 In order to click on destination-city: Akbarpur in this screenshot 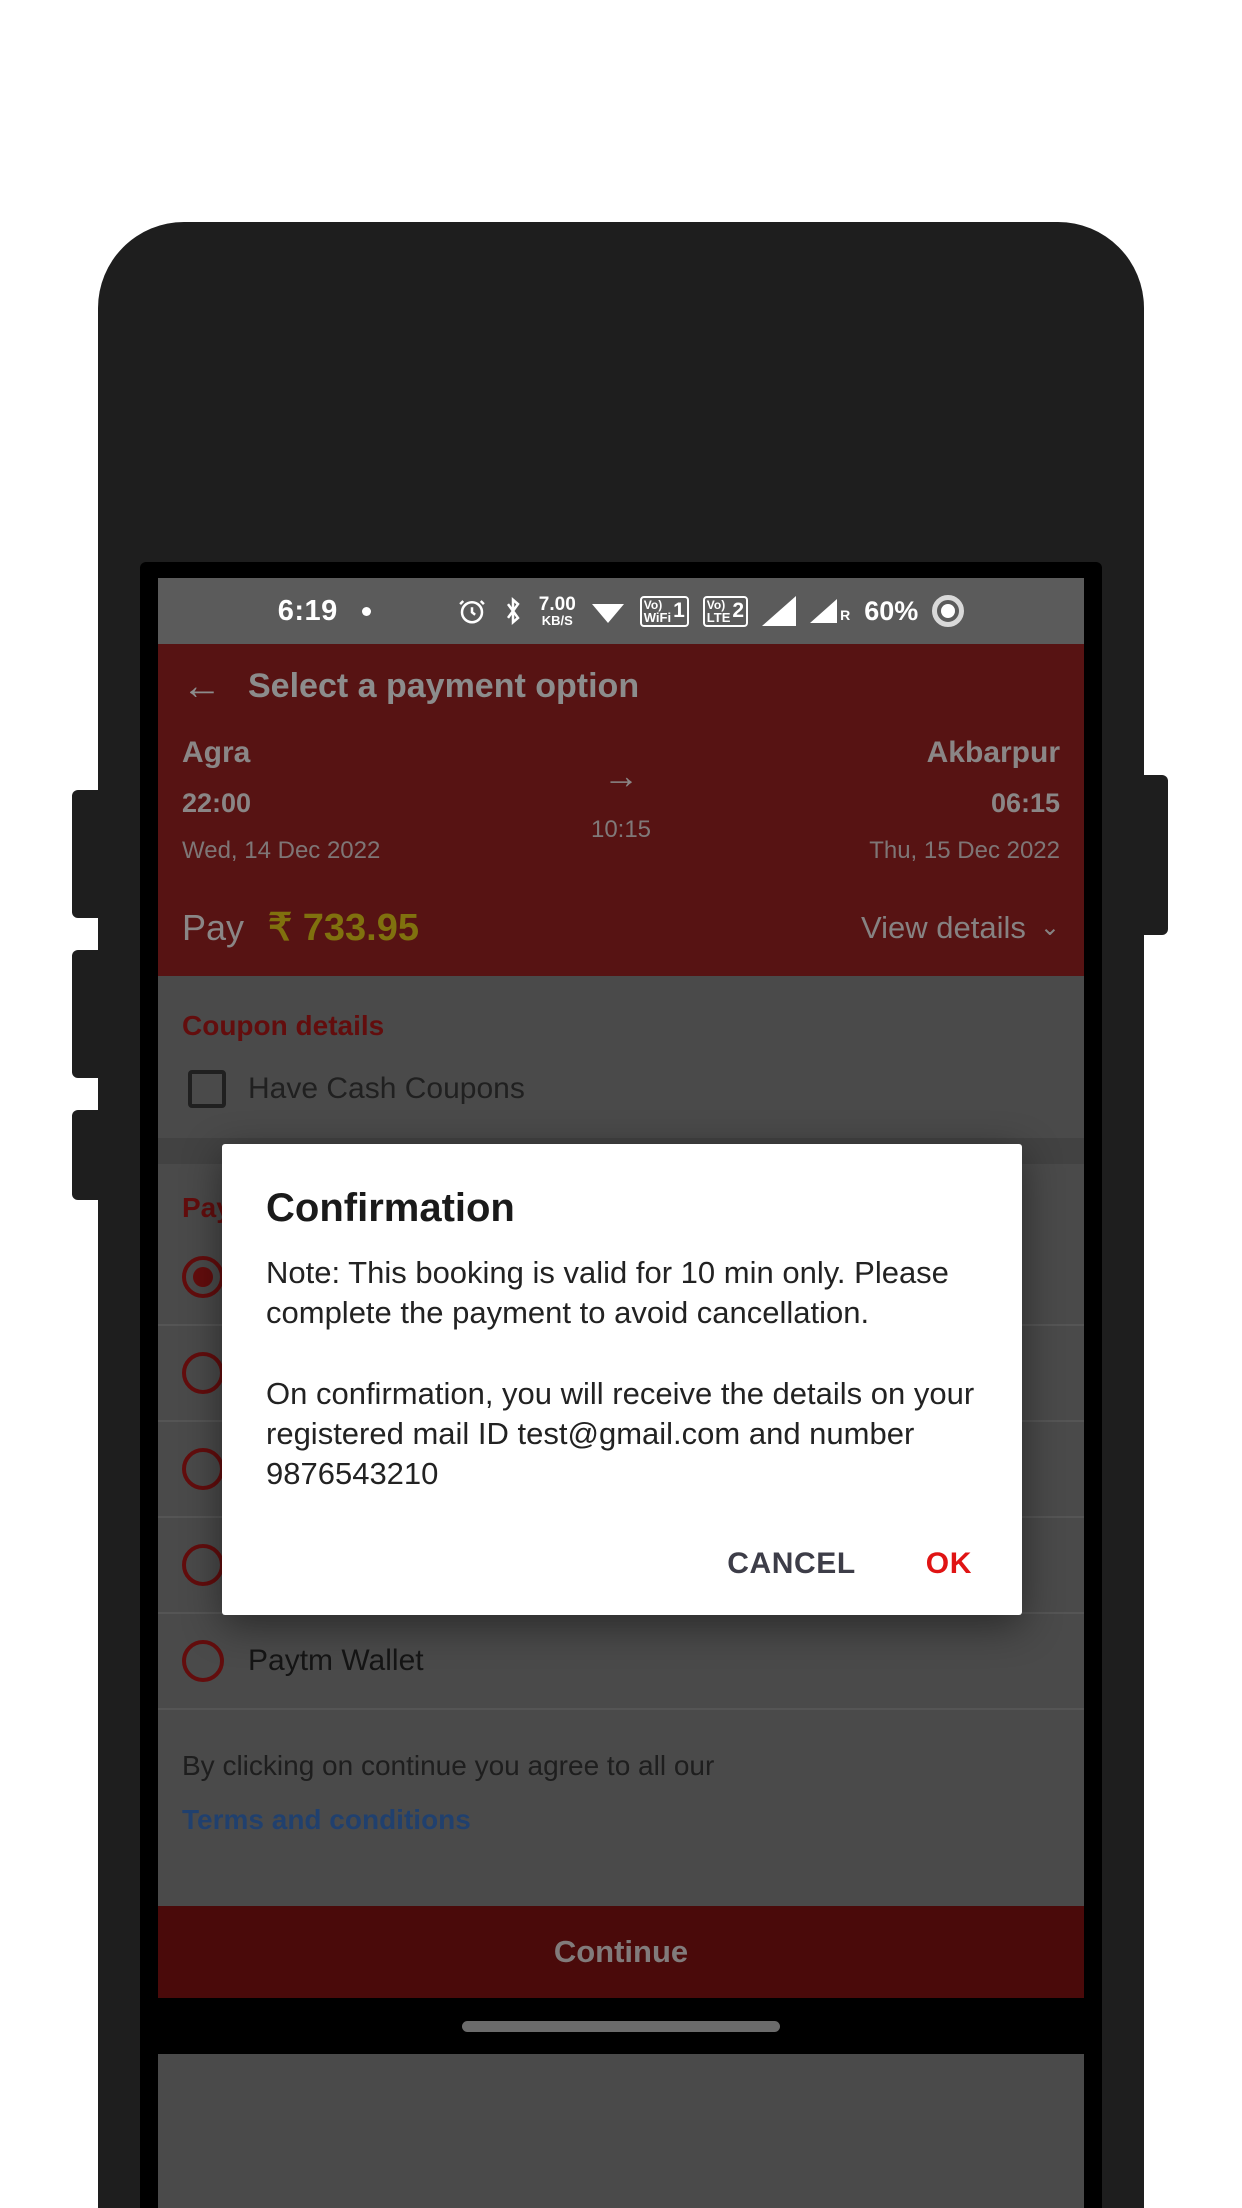, I will do `click(993, 752)`.